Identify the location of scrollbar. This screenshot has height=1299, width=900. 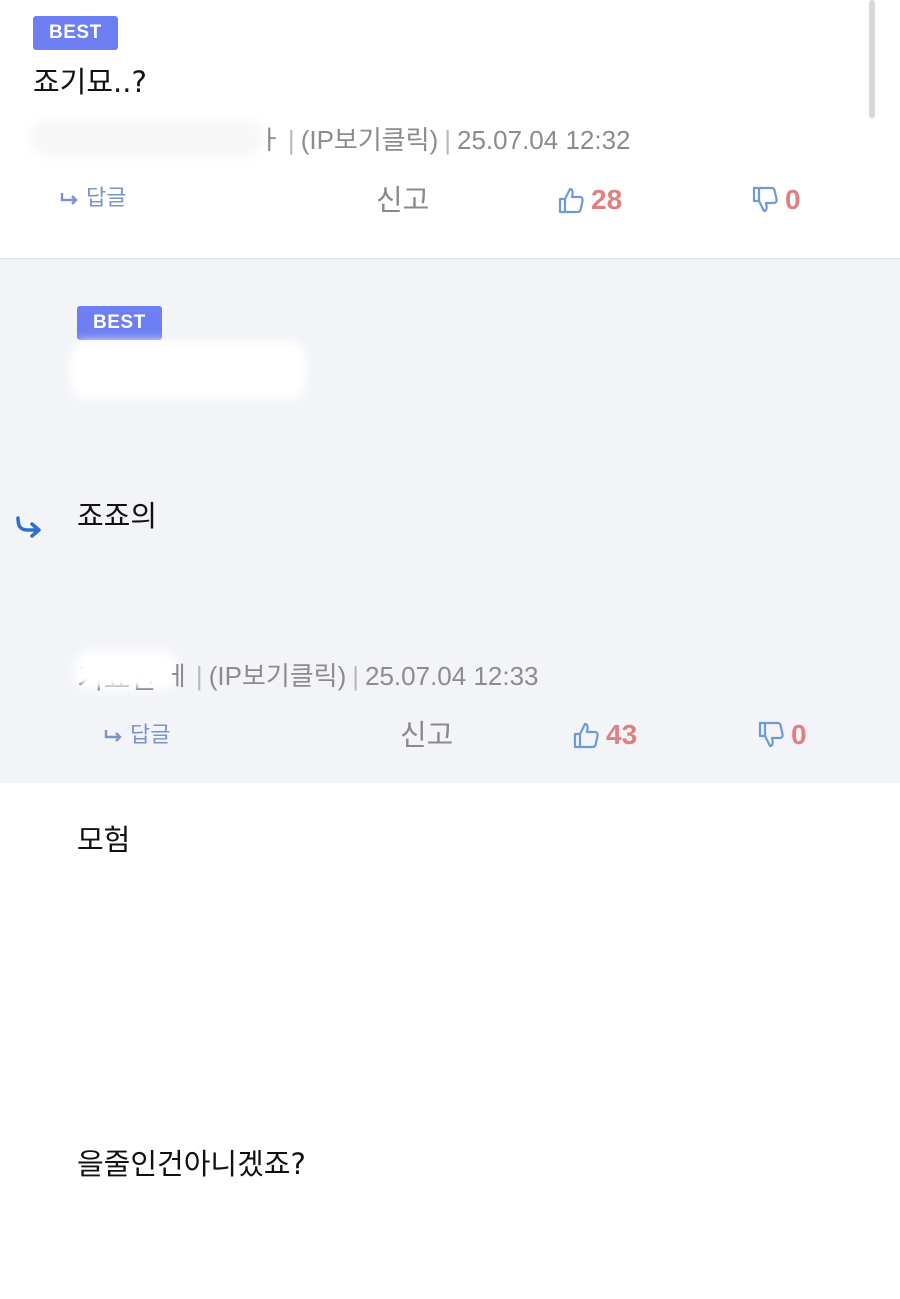
(872, 59).